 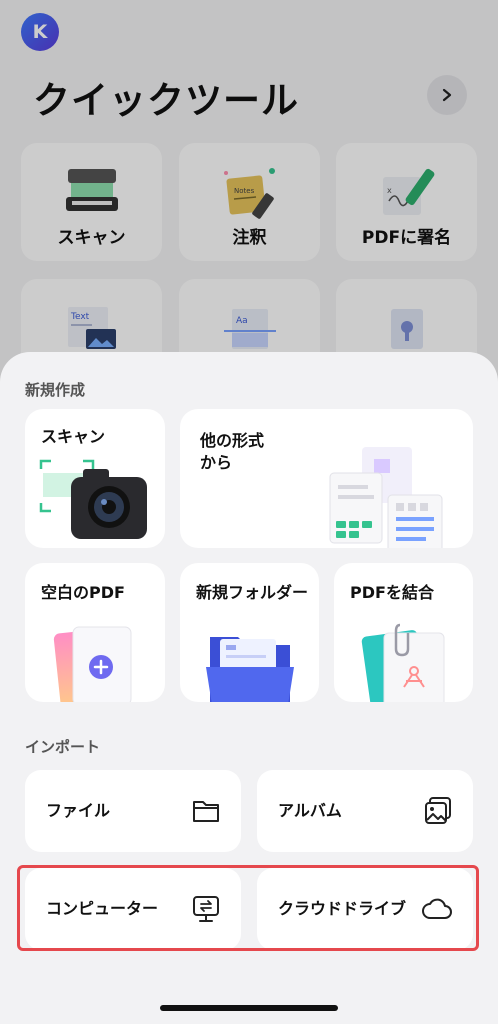 What do you see at coordinates (73, 436) in the screenshot?
I see `scan-tile-label: スキャン` at bounding box center [73, 436].